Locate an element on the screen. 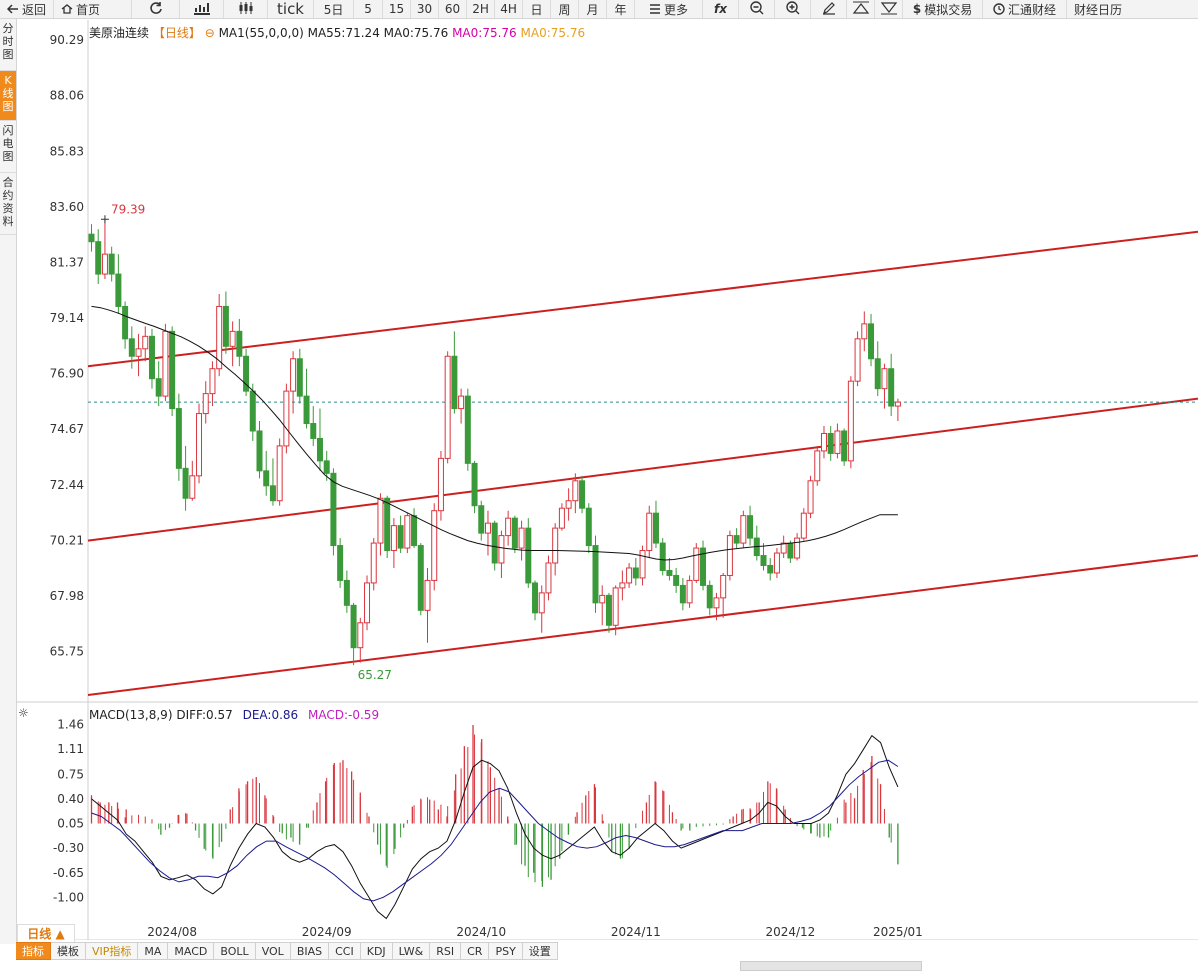 This screenshot has height=971, width=1198. indicator-tab: PSY is located at coordinates (506, 951).